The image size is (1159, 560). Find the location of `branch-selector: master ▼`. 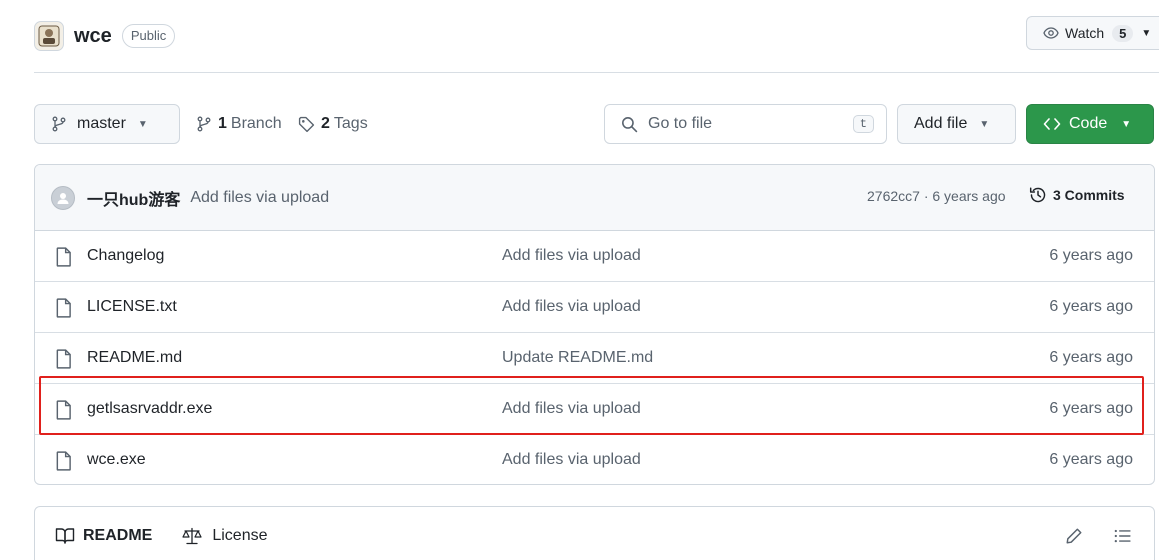

branch-selector: master ▼ is located at coordinates (107, 124).